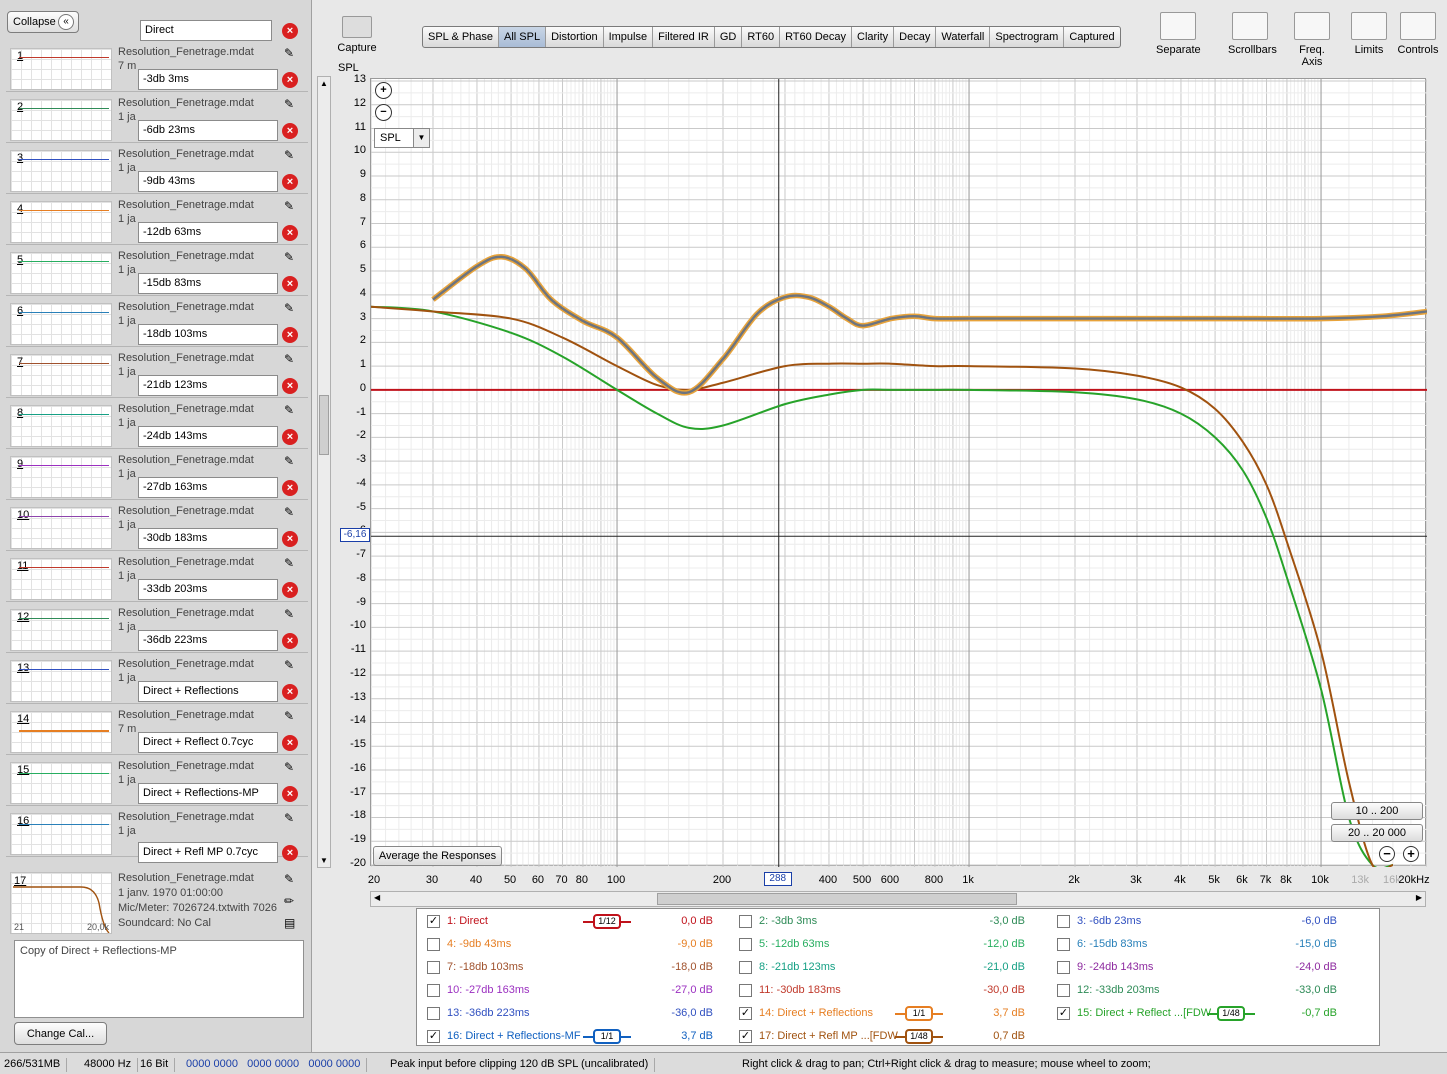  What do you see at coordinates (208, 232) in the screenshot?
I see `measurement-name-input: -12db 63ms` at bounding box center [208, 232].